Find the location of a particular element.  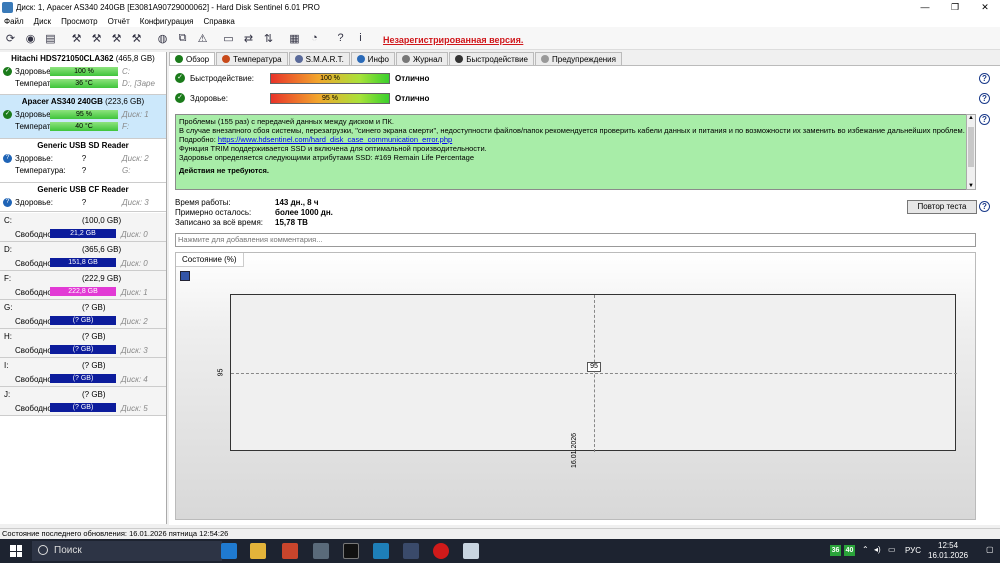

disk-health-row: ✓ Здоровье: 95 % Диск: 1 is located at coordinates (76, 114).